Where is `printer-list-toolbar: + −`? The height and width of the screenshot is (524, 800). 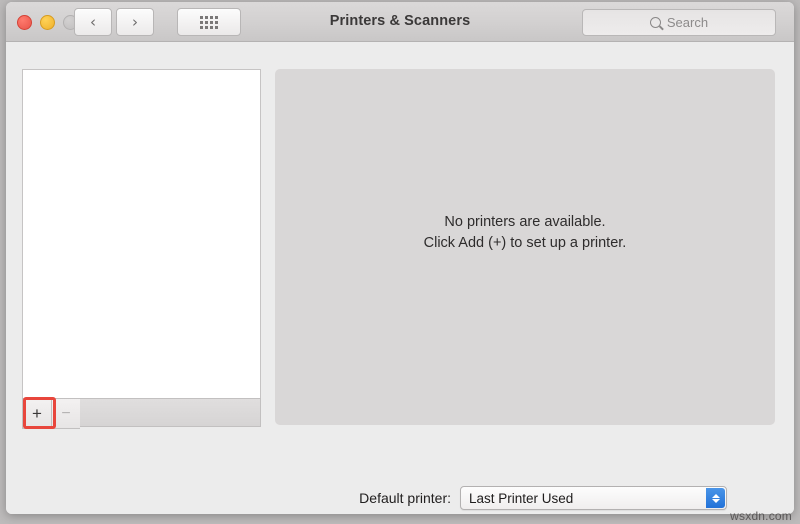
printer-list-toolbar: + − is located at coordinates (141, 413).